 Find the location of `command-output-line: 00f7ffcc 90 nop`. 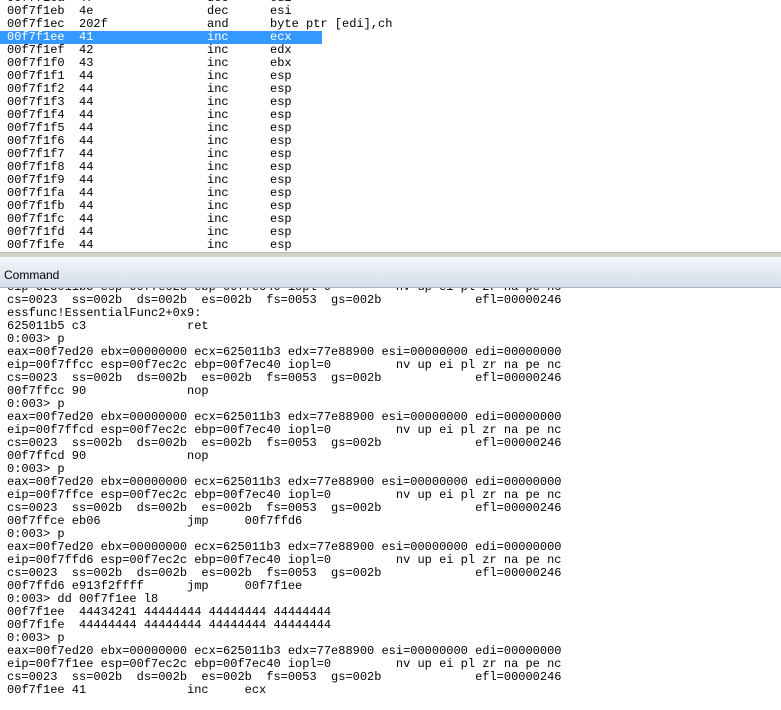

command-output-line: 00f7ffcc 90 nop is located at coordinates (108, 391).